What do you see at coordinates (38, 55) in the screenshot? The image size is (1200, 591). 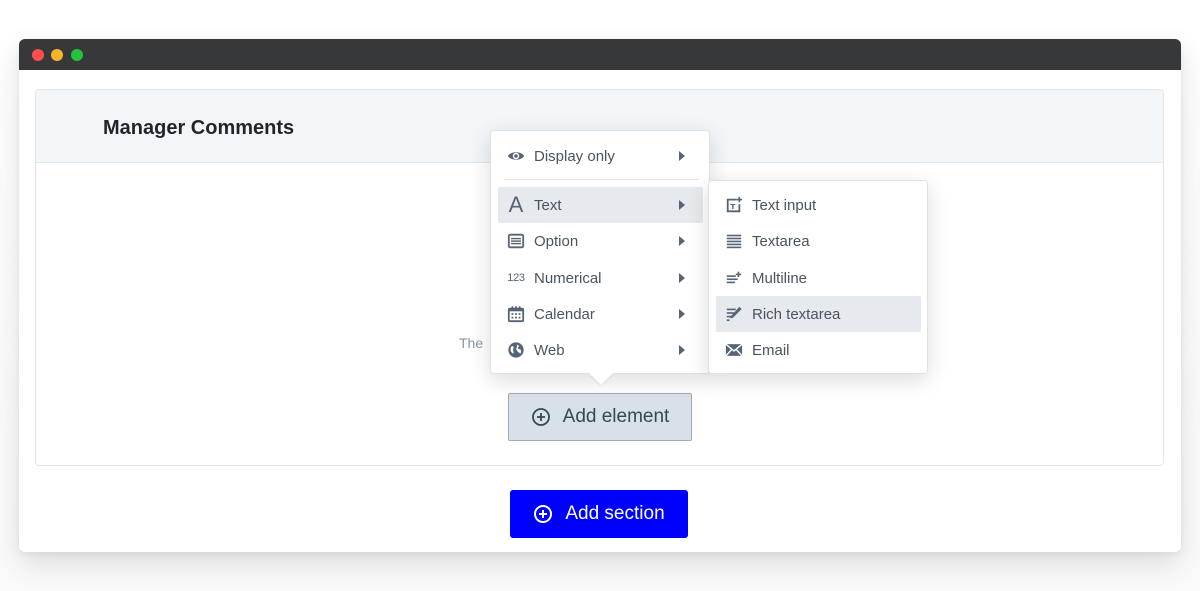 I see `close-window-button` at bounding box center [38, 55].